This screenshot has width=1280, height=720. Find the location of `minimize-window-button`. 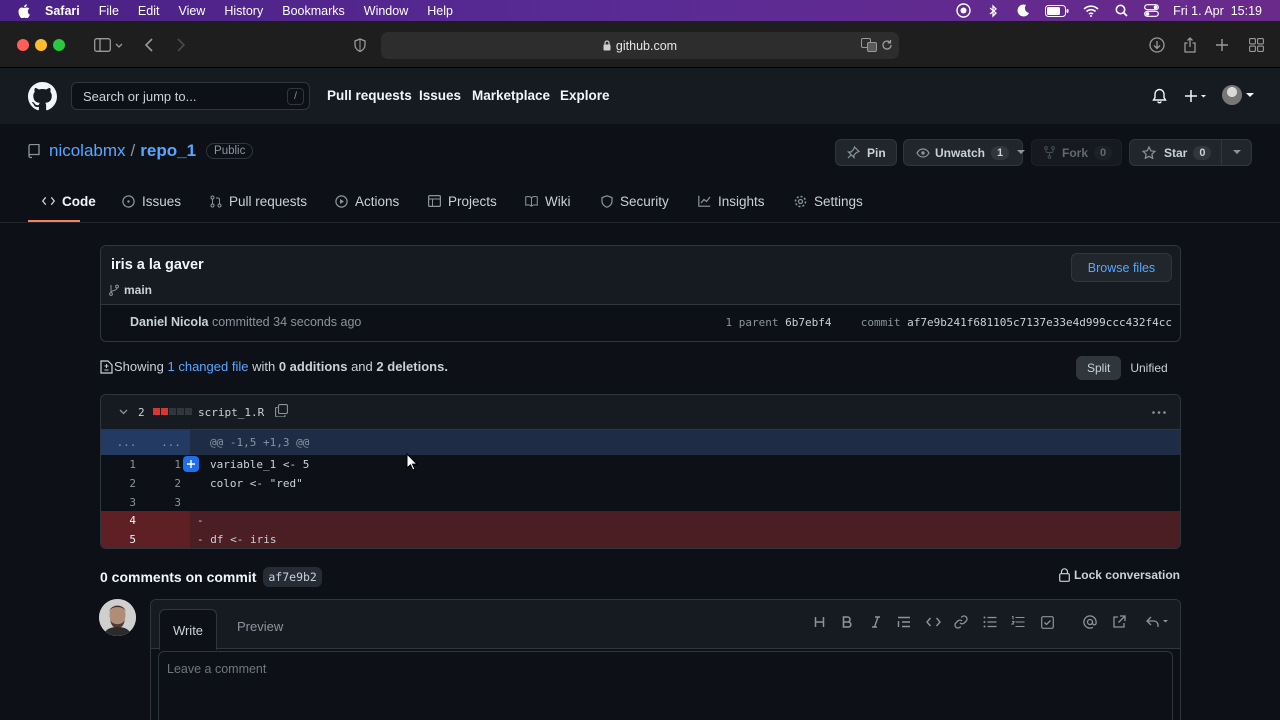

minimize-window-button is located at coordinates (41, 45).